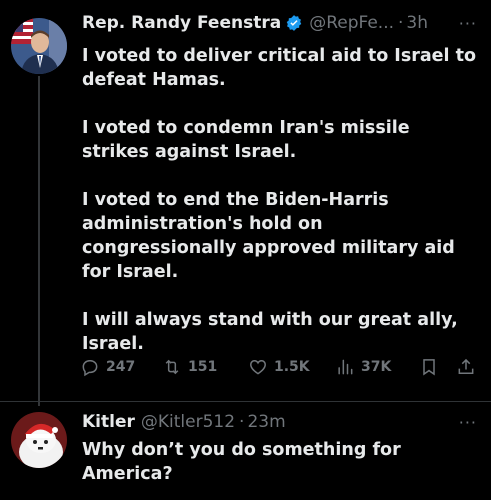 The width and height of the screenshot is (491, 500). Describe the element at coordinates (39, 241) in the screenshot. I see `thread-line` at that location.